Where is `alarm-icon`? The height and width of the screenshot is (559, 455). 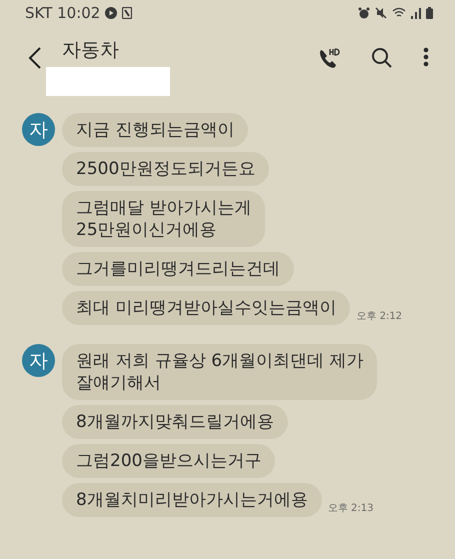 alarm-icon is located at coordinates (364, 13).